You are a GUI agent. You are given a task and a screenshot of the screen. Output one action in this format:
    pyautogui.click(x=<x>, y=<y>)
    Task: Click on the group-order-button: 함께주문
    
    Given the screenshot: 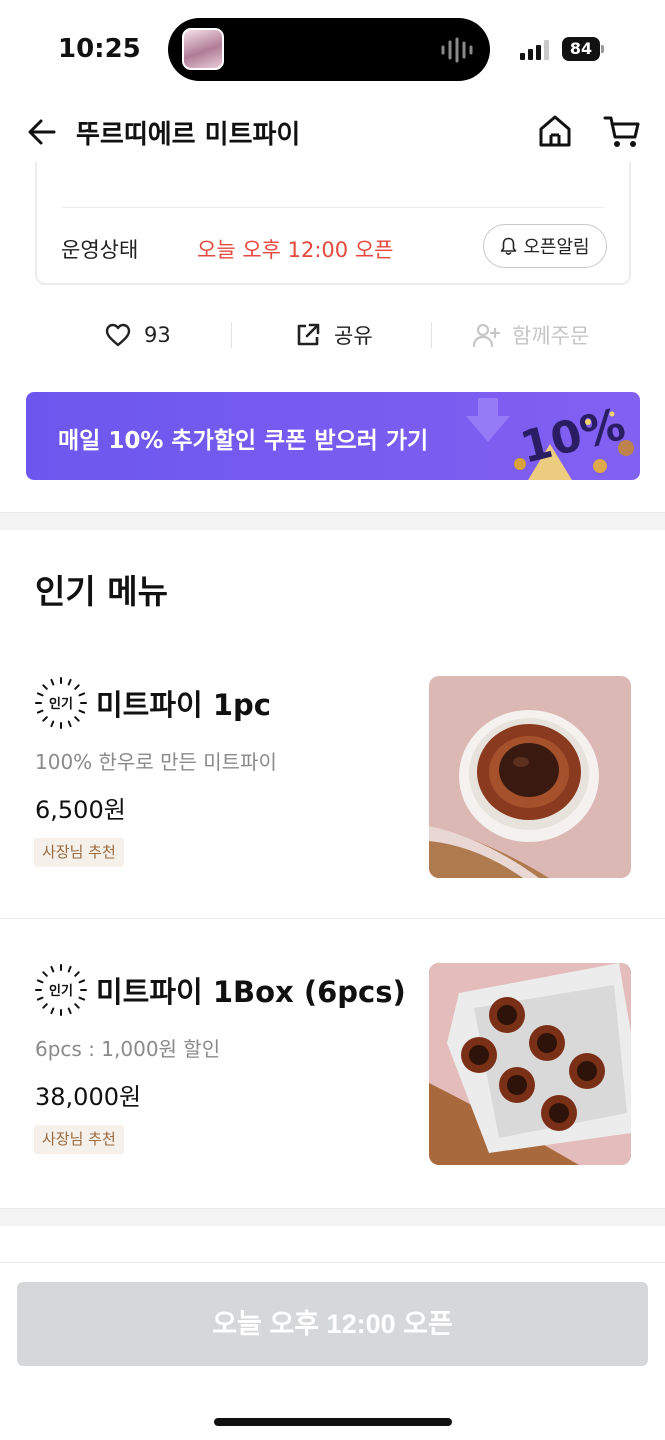 What is the action you would take?
    pyautogui.click(x=530, y=335)
    